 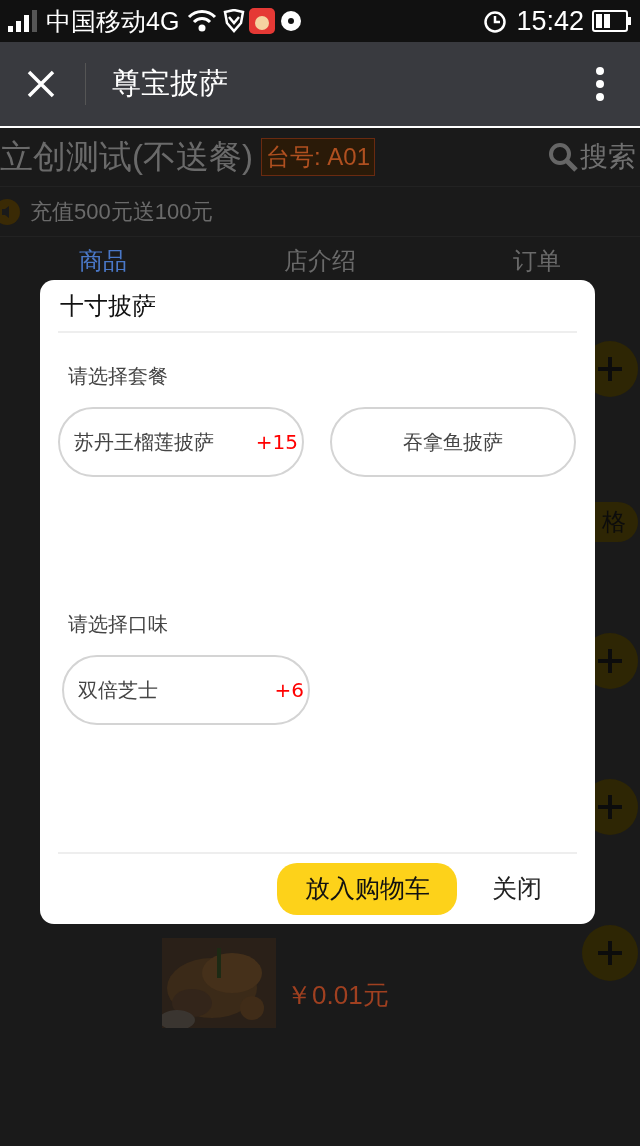 I want to click on option-name: 双倍芝士, so click(x=118, y=690).